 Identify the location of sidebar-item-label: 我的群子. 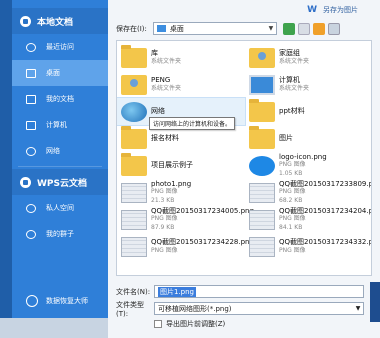
(60, 234).